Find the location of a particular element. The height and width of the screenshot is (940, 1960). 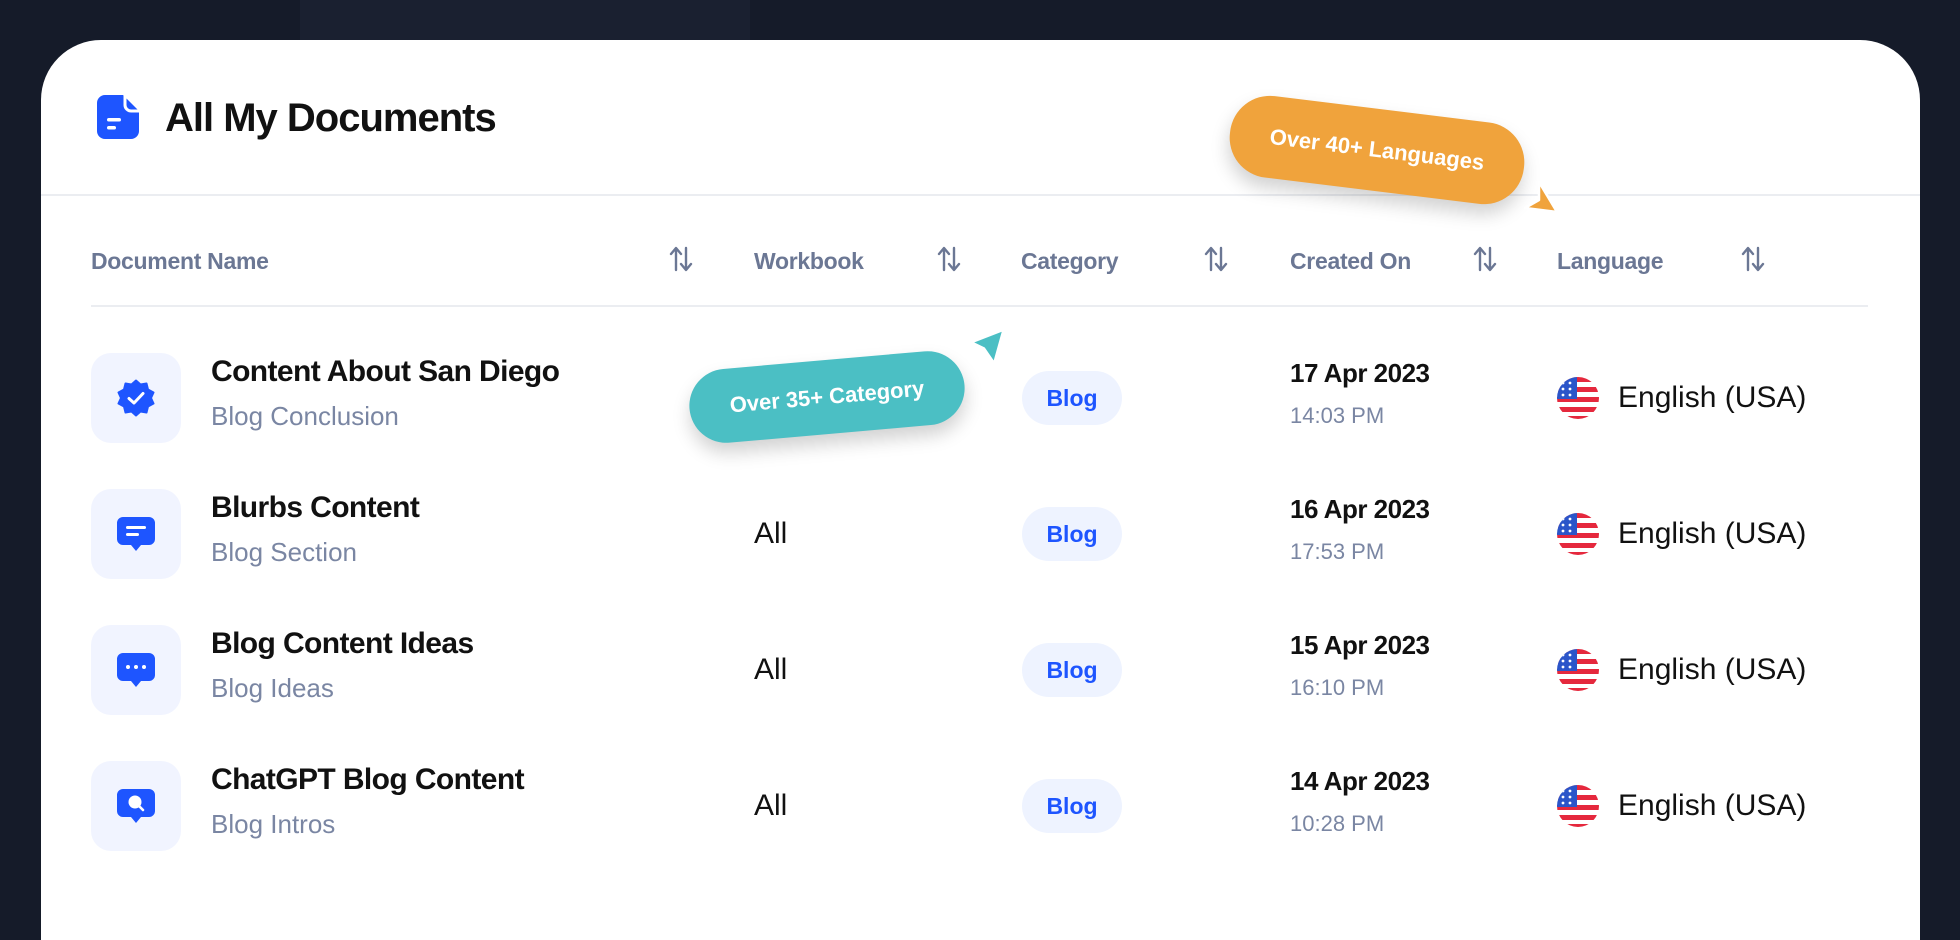

document-icon is located at coordinates (118, 117).